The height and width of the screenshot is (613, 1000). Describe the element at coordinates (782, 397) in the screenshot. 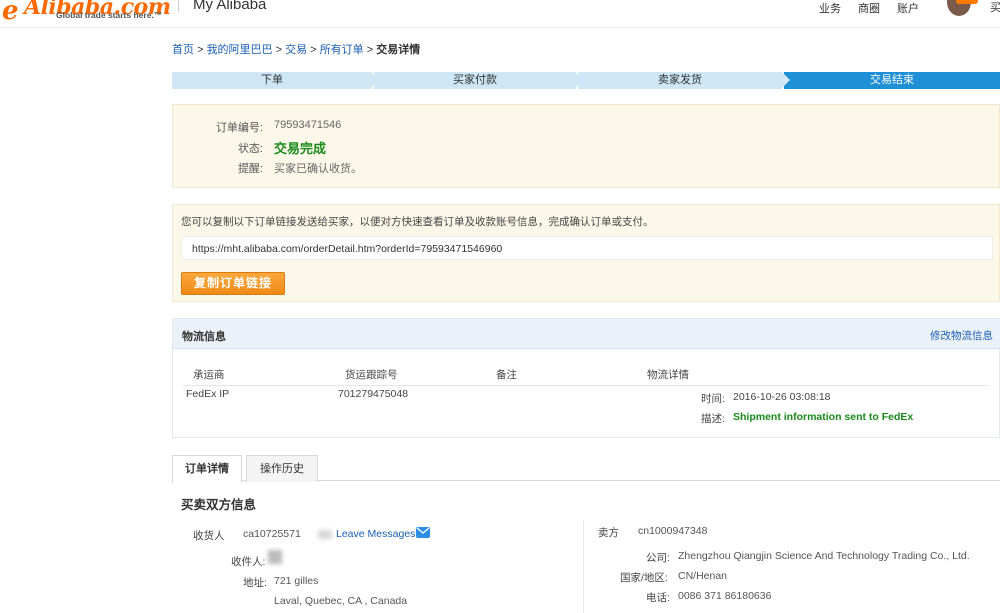

I see `ship-time: 2016-10-26 03:08:18` at that location.